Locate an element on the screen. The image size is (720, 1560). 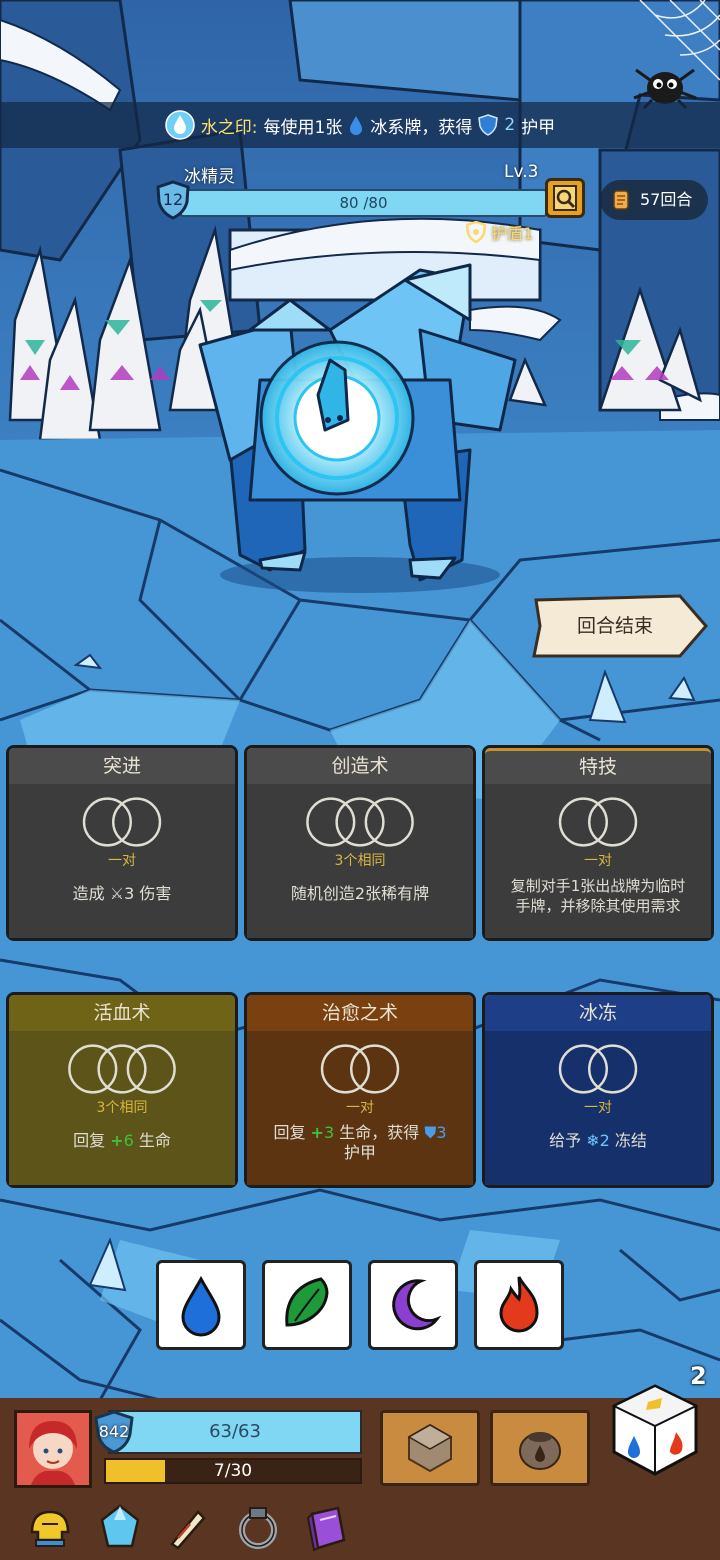
heal-value: 3 is located at coordinates (329, 1132).